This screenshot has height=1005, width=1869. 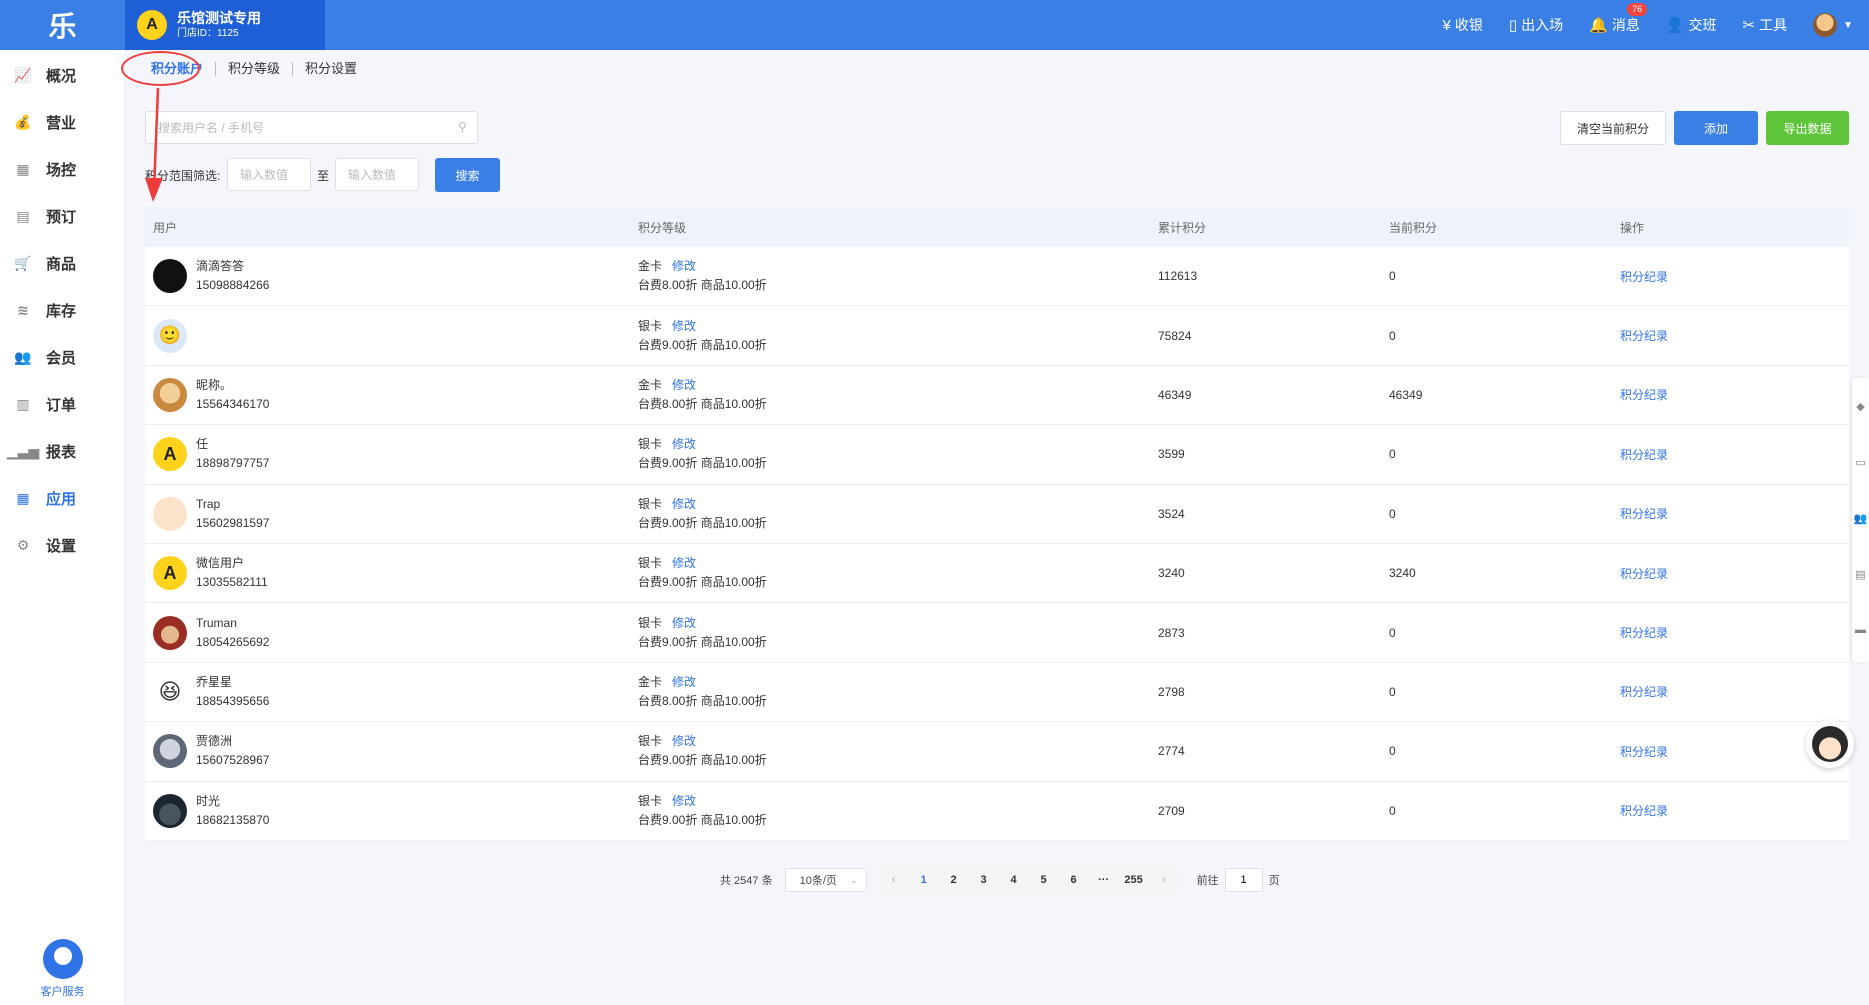 I want to click on total-count: 共 2547 条, so click(x=746, y=881).